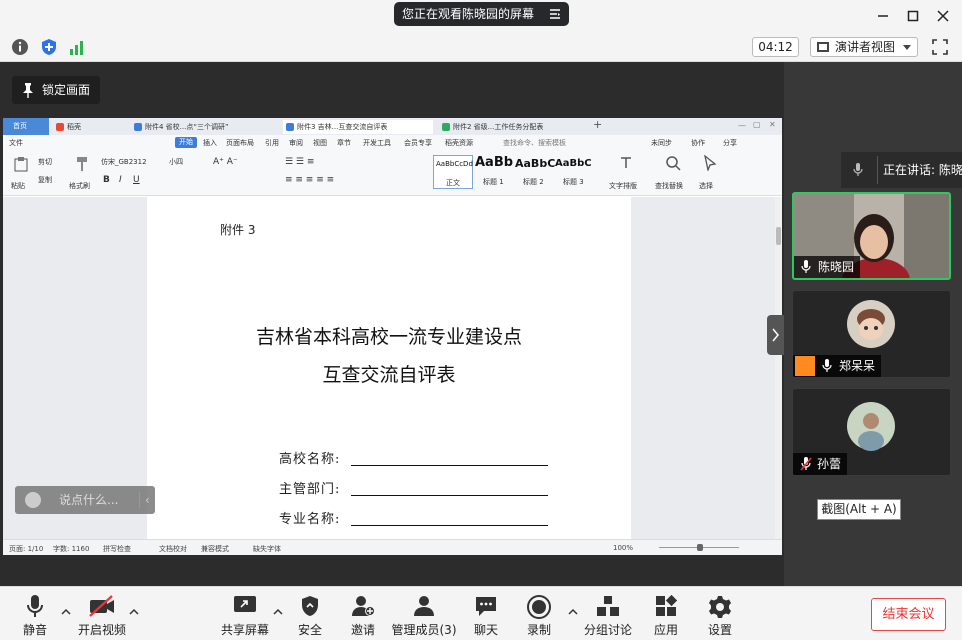 The height and width of the screenshot is (640, 962). What do you see at coordinates (106, 180) in the screenshot?
I see `bold-button: B` at bounding box center [106, 180].